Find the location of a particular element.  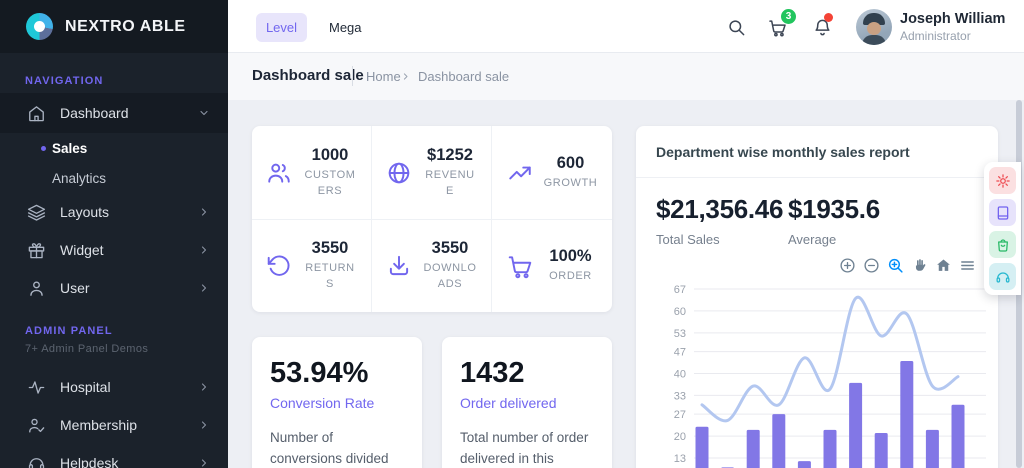

stat-value: $1252 is located at coordinates (450, 154).